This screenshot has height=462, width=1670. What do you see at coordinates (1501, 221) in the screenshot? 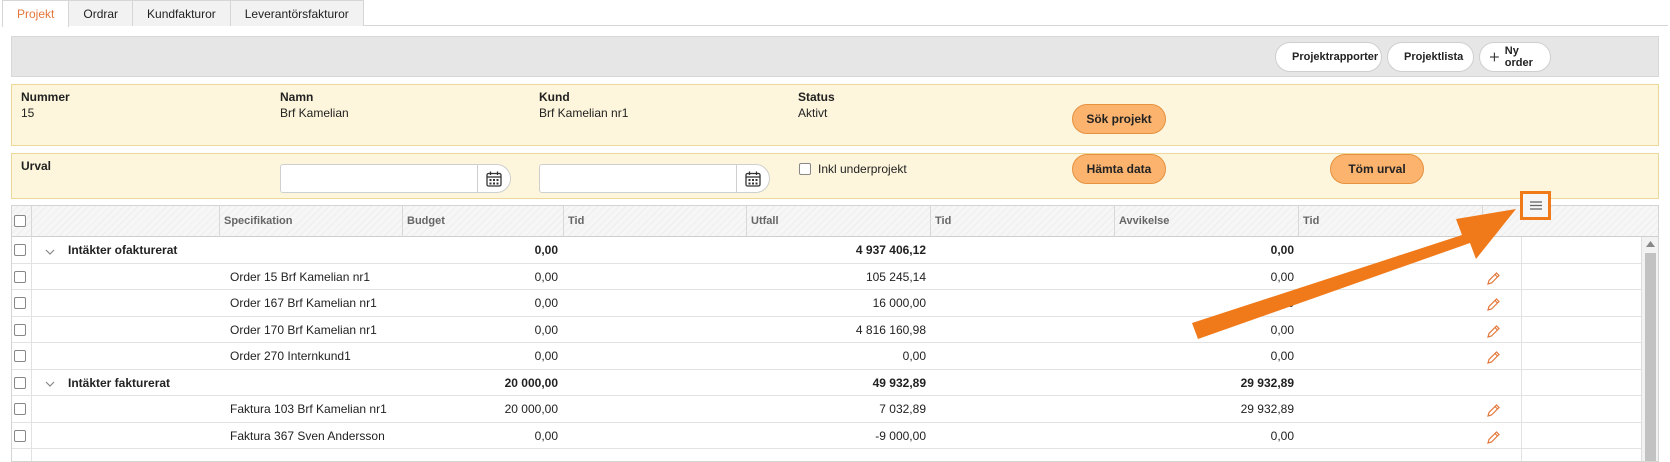
I see `header-action` at bounding box center [1501, 221].